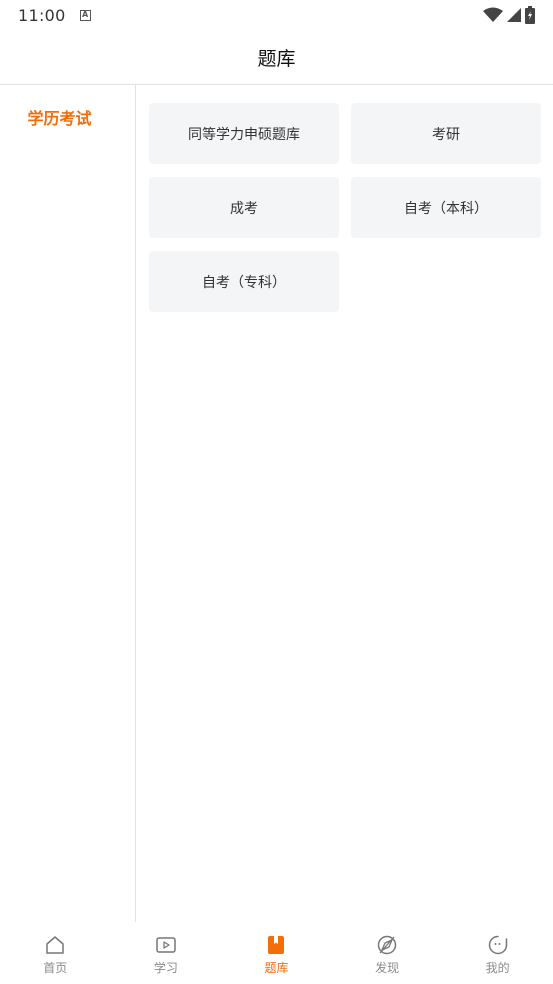 This screenshot has width=553, height=984. Describe the element at coordinates (276, 15) in the screenshot. I see `status-bar: 11:00 A` at that location.